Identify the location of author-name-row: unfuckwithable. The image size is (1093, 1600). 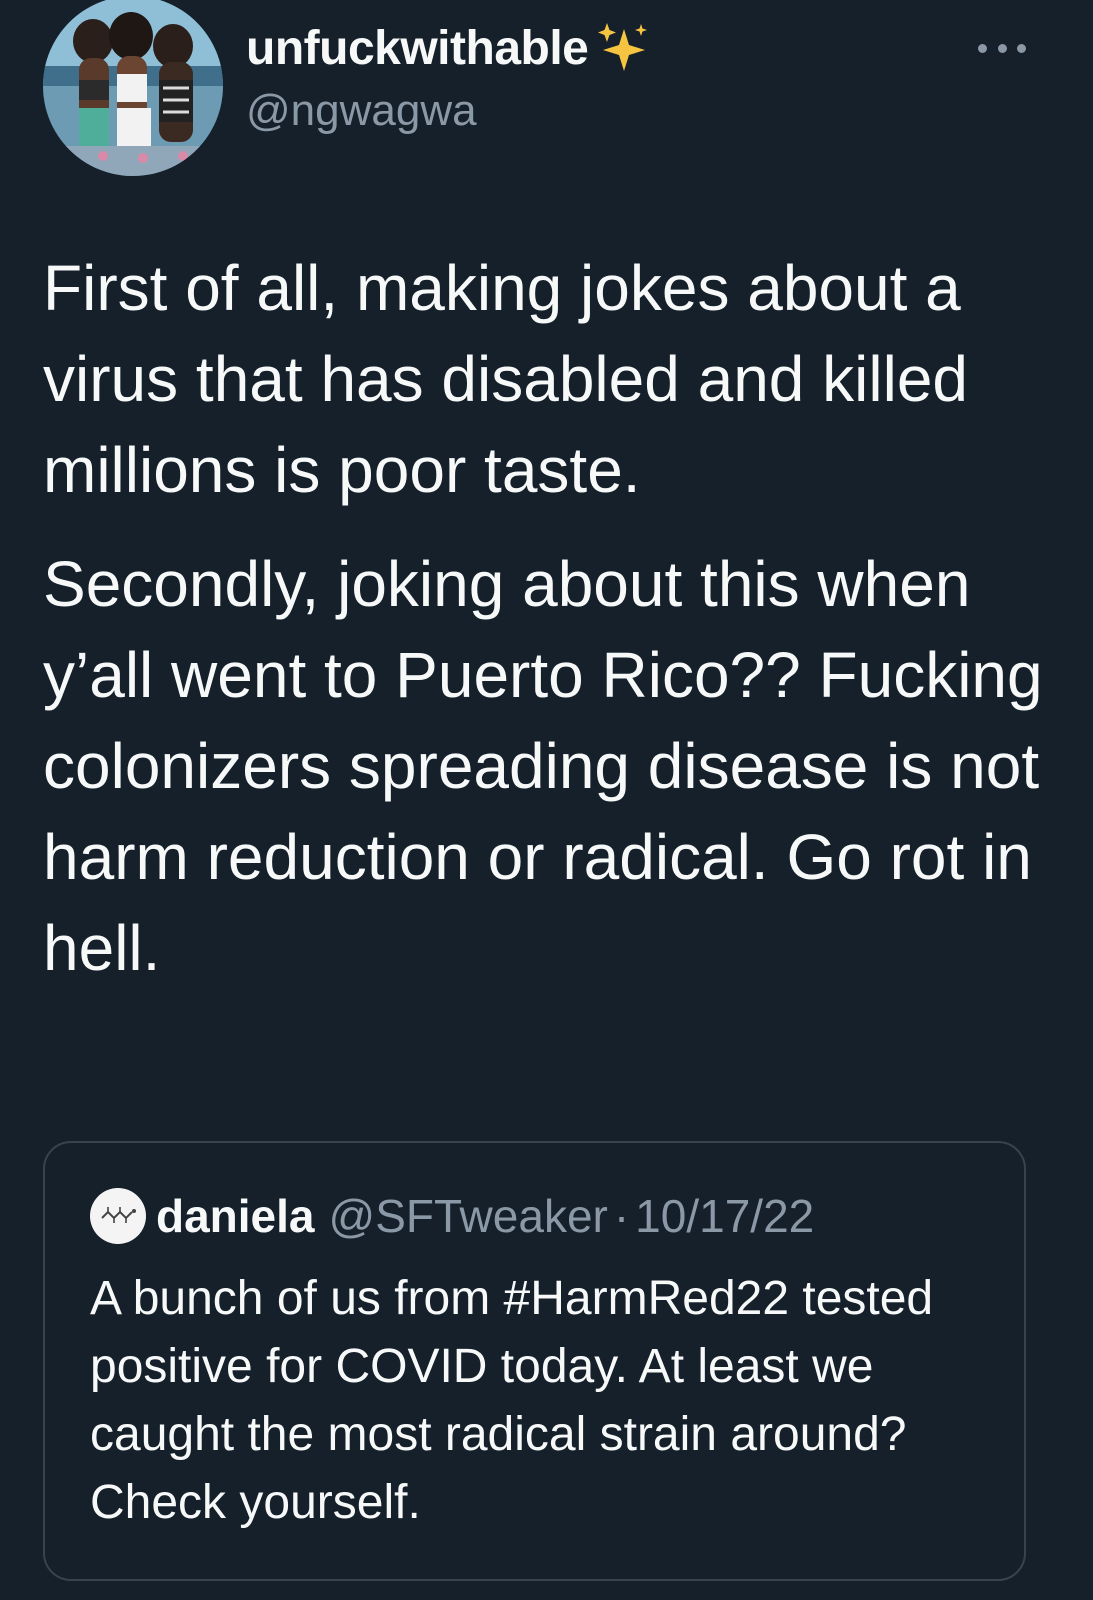
(449, 48).